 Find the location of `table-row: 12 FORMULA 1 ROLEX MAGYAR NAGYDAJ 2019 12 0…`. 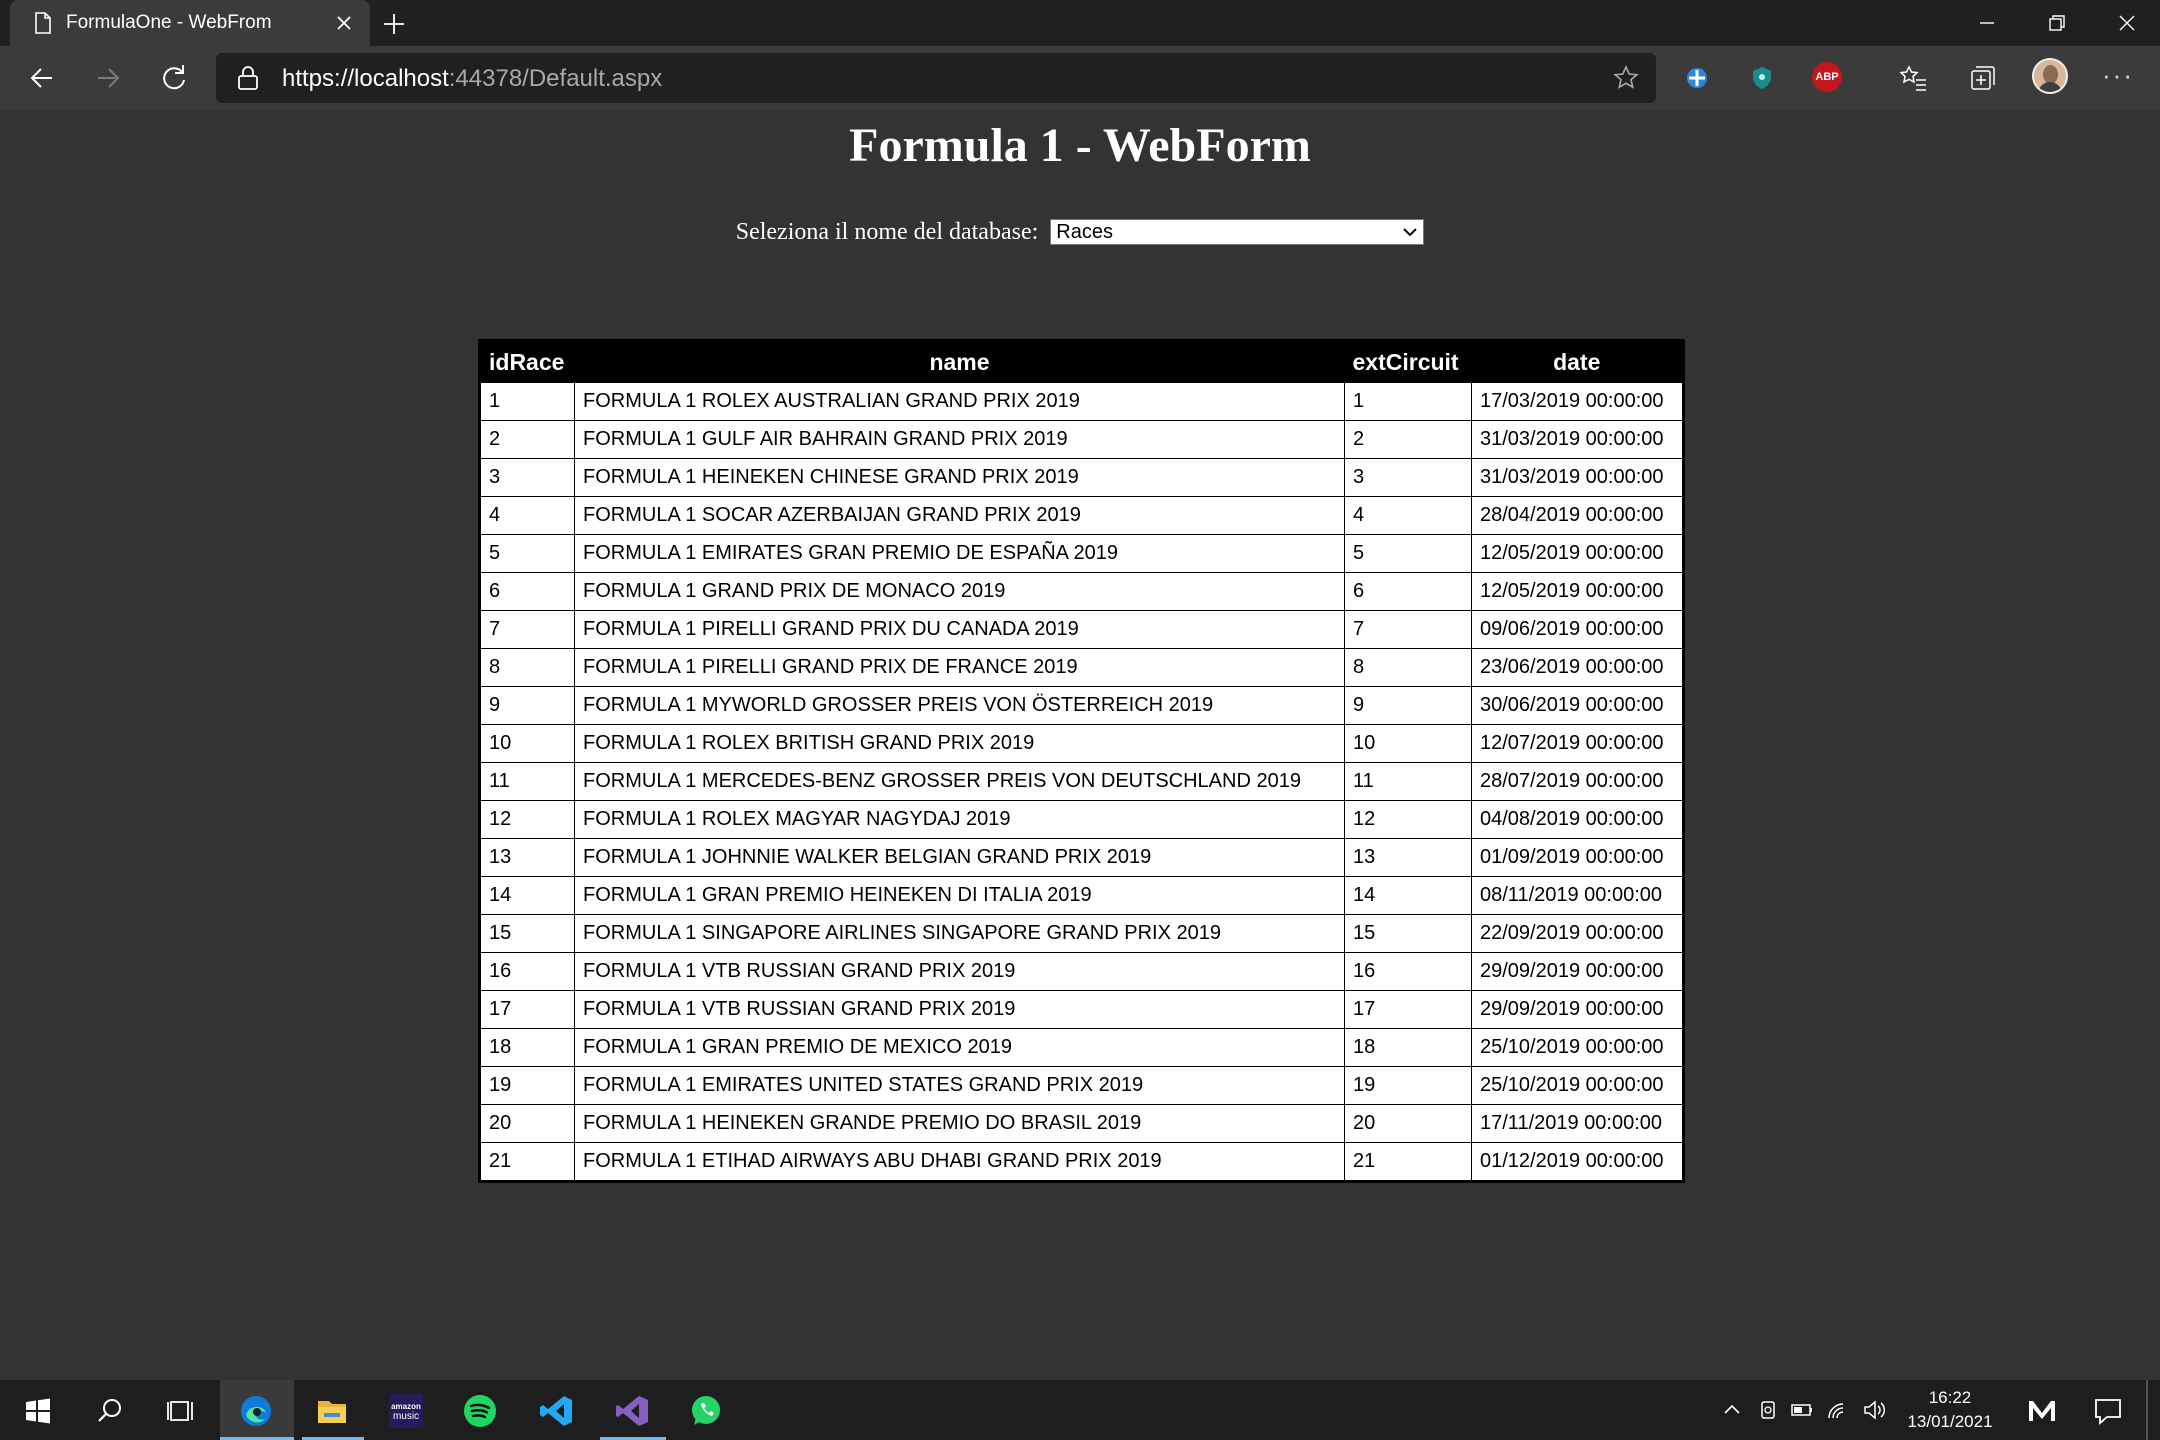

table-row: 12 FORMULA 1 ROLEX MAGYAR NAGYDAJ 2019 12 0… is located at coordinates (1081, 819).